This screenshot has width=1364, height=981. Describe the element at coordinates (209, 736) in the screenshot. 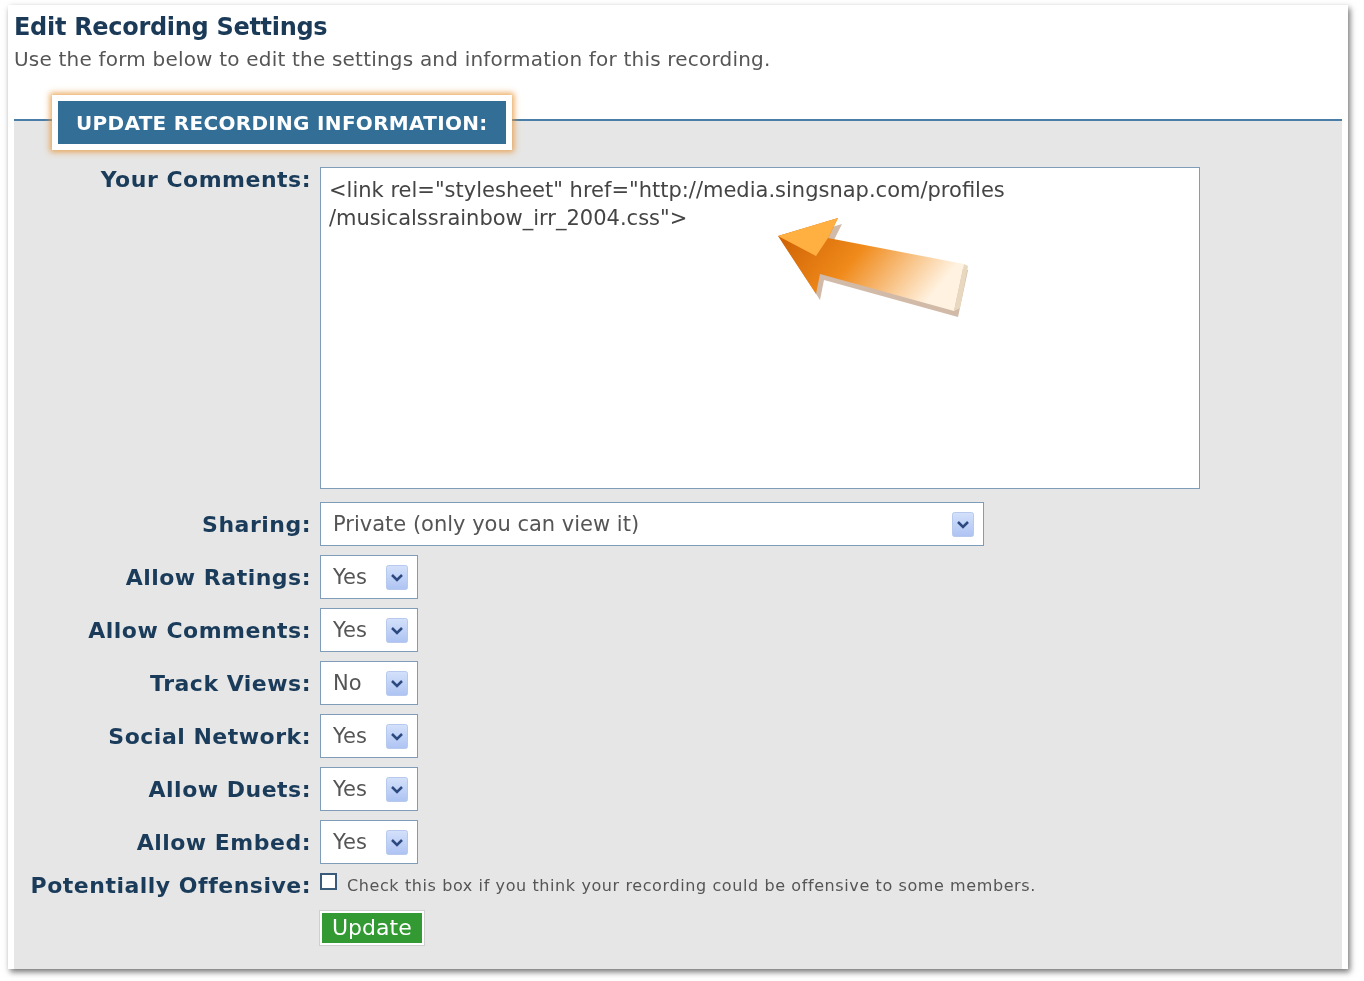

I see `field-label: Social Network:` at that location.